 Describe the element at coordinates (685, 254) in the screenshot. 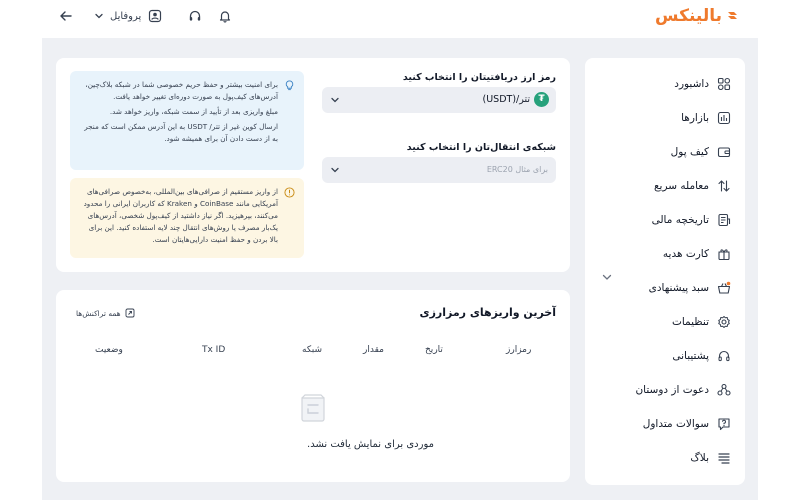

I see `sidebar-item-label: کارت هدیه` at that location.